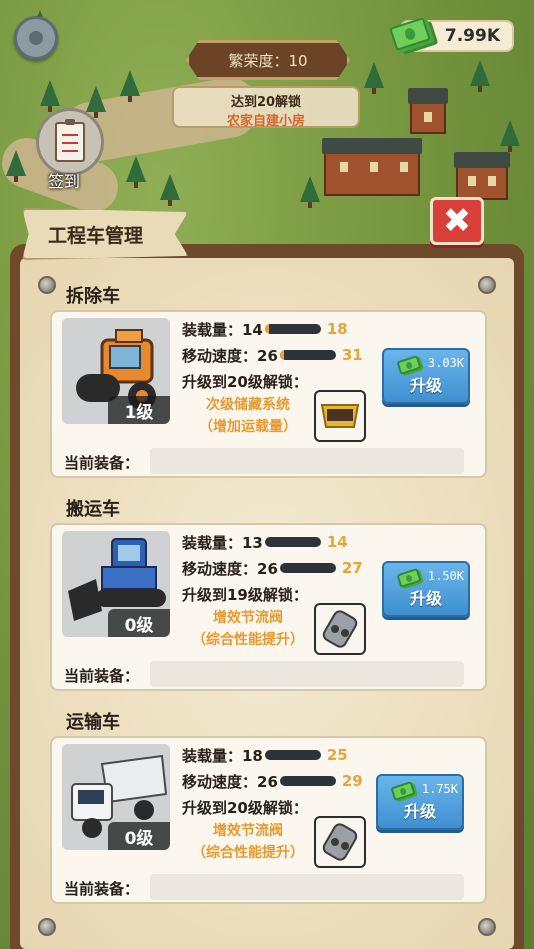  Describe the element at coordinates (105, 234) in the screenshot. I see `panel-title: 工程车管理` at that location.